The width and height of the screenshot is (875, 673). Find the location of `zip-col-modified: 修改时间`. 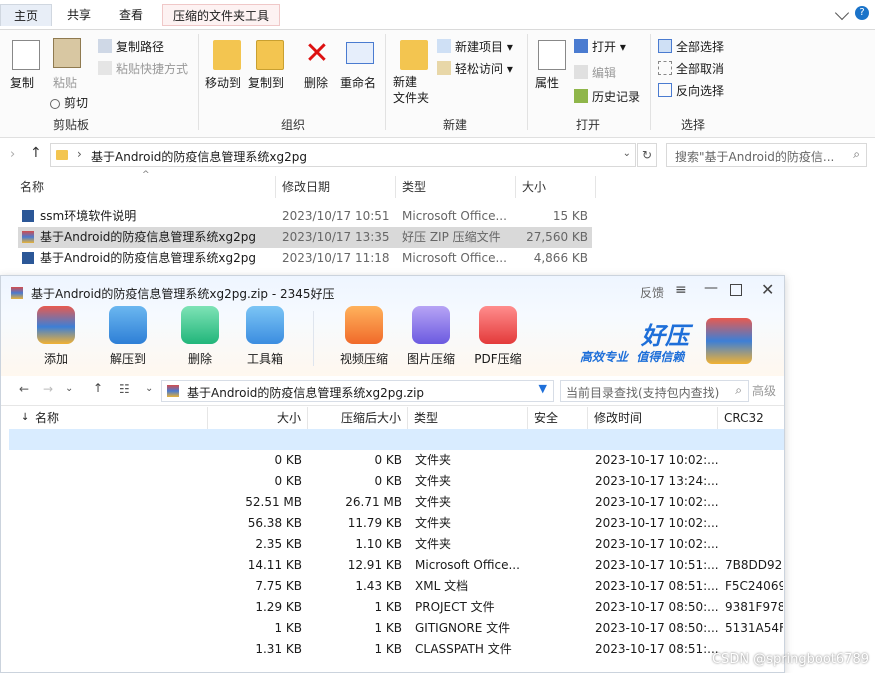

zip-col-modified: 修改时间 is located at coordinates (653, 418).